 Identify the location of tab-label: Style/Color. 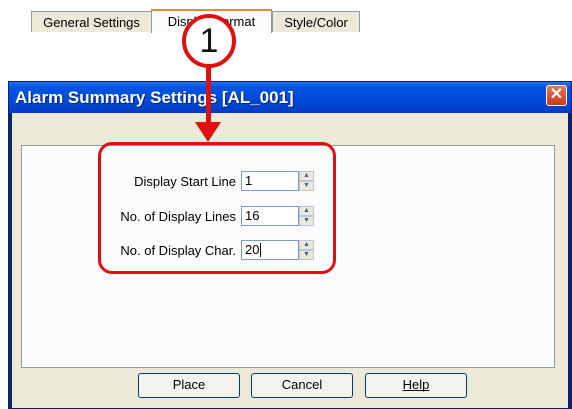
(316, 22).